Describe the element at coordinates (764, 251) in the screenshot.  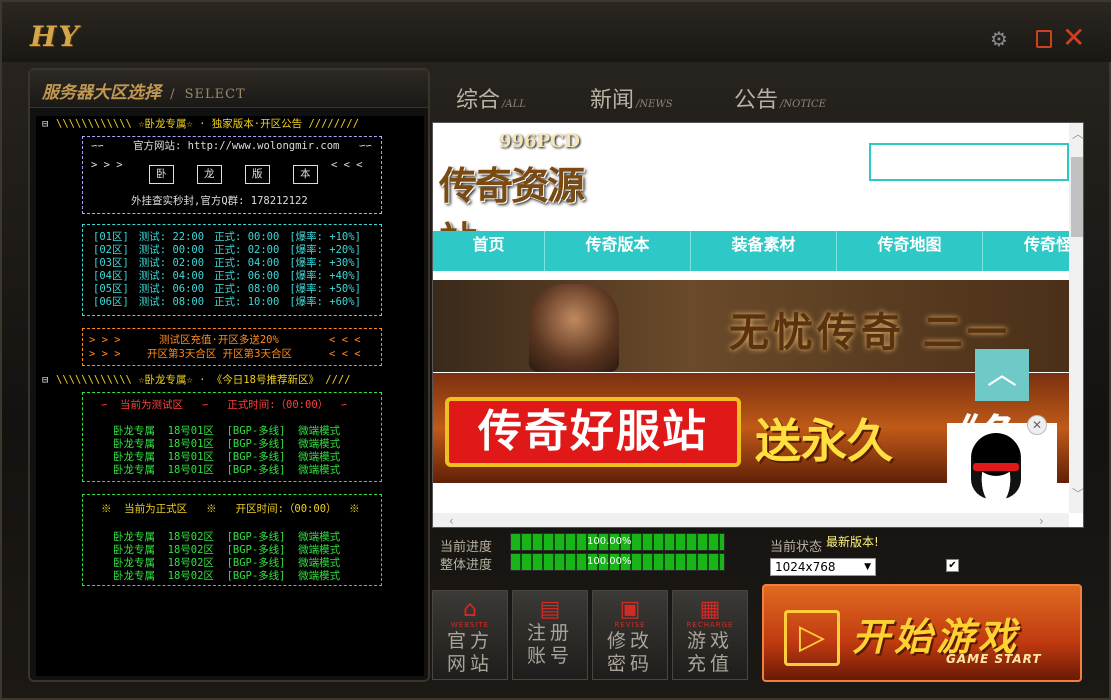
I see `nav-materials: 装备素材` at that location.